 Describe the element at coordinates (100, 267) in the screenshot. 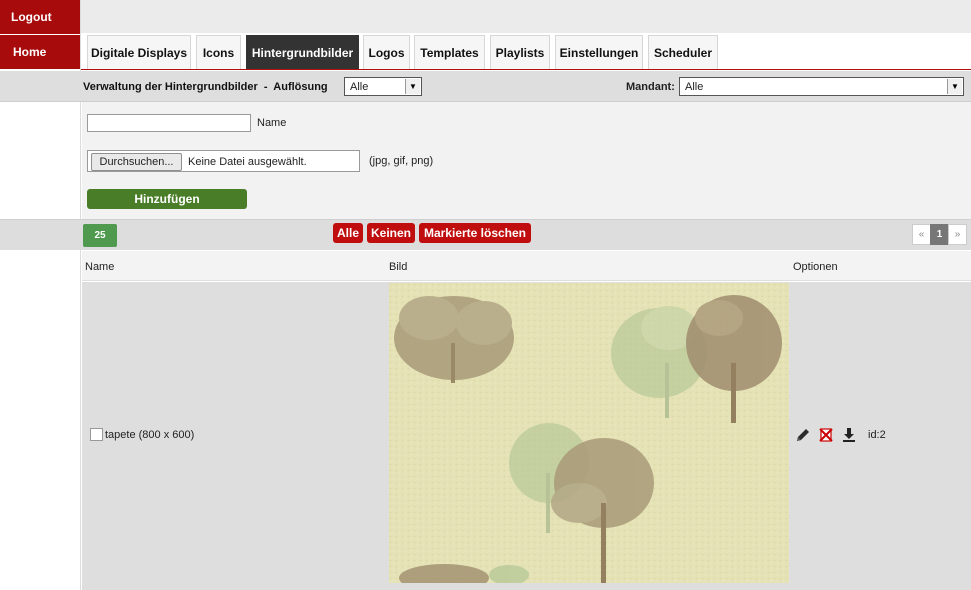

I see `column-header-name: Name` at that location.